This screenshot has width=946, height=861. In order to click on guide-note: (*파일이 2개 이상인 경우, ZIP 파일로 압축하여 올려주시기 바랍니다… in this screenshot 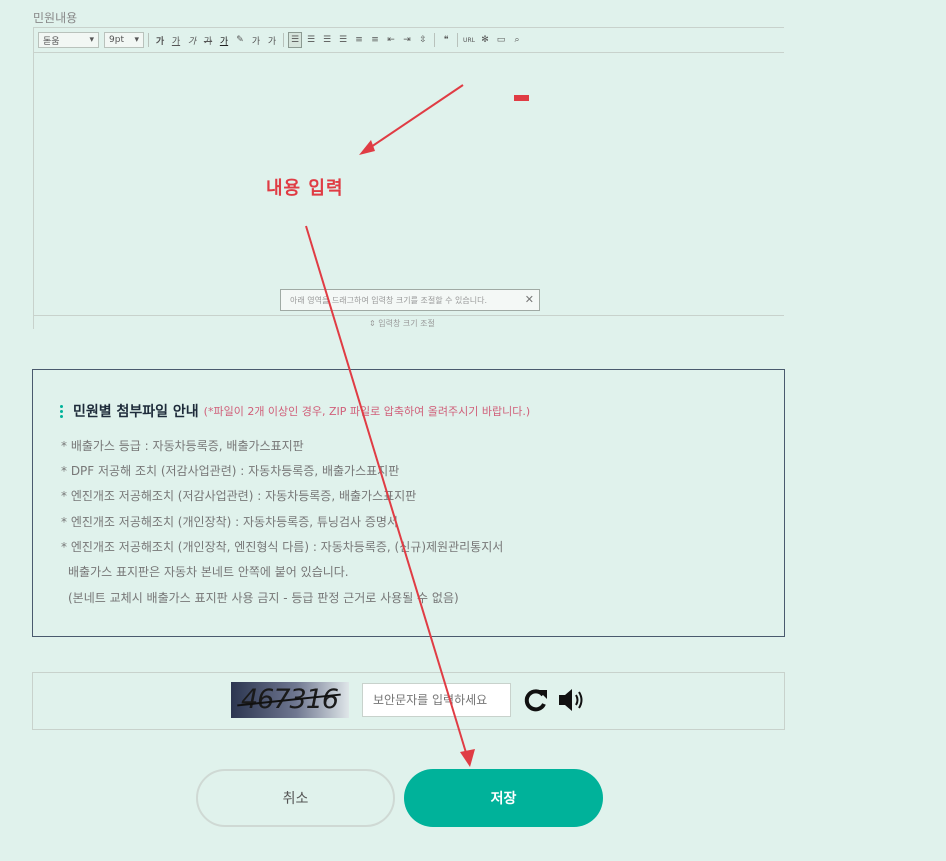, I will do `click(367, 411)`.